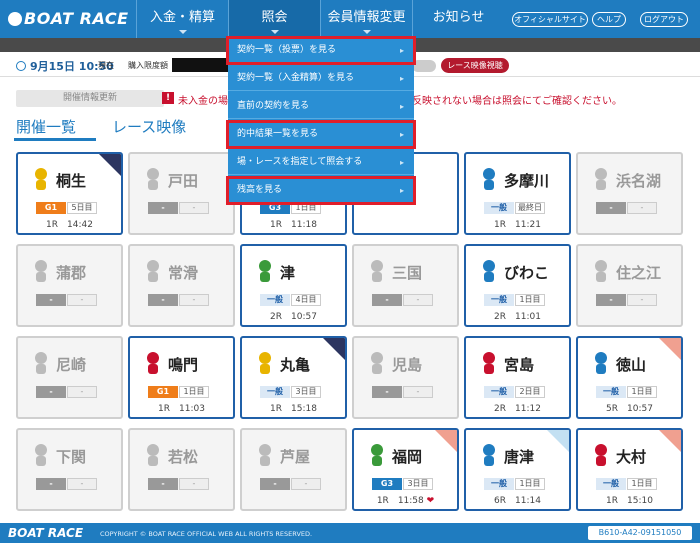  Describe the element at coordinates (639, 181) in the screenshot. I see `venue-name: 浜名湖` at that location.